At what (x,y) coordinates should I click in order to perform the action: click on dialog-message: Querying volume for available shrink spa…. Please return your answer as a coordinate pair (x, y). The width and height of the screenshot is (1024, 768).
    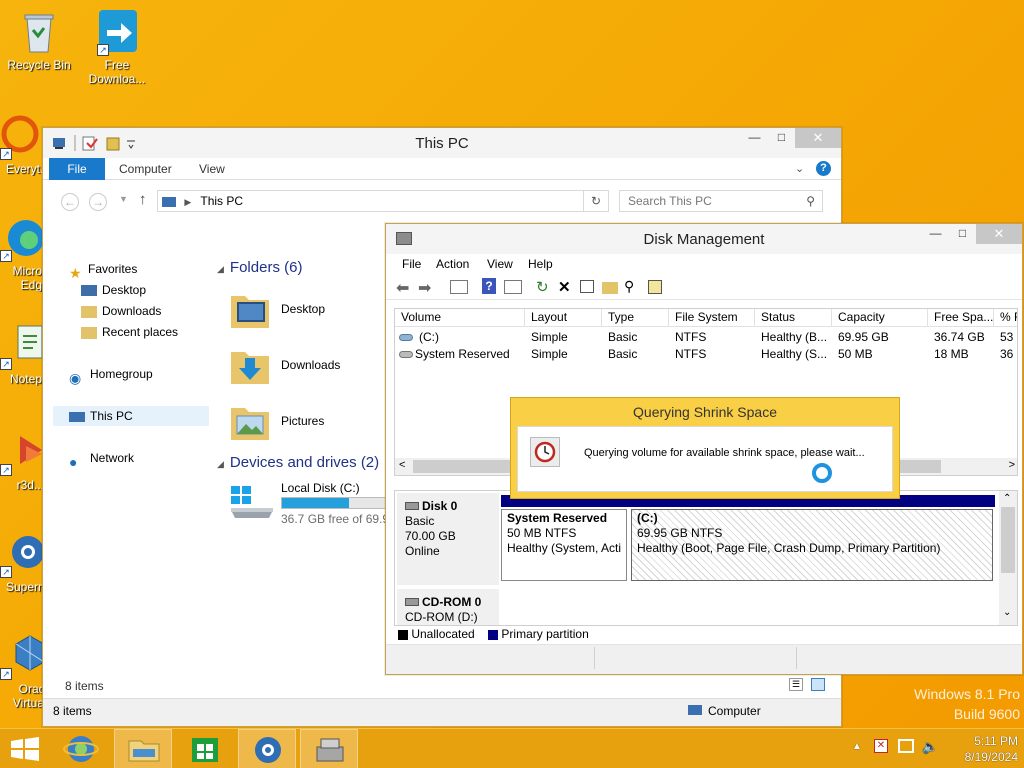
    Looking at the image, I should click on (724, 453).